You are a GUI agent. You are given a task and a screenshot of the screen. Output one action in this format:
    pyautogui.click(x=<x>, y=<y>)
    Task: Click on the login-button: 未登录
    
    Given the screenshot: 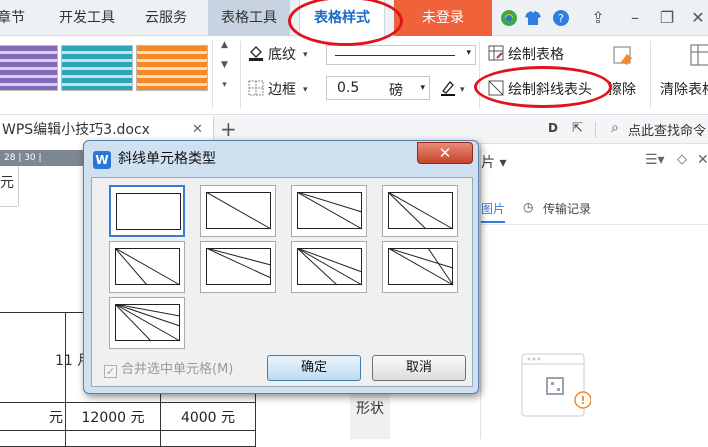 What is the action you would take?
    pyautogui.click(x=443, y=18)
    